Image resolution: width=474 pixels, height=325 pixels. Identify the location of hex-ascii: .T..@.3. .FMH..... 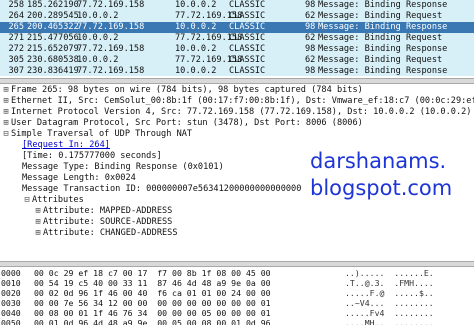
(389, 283).